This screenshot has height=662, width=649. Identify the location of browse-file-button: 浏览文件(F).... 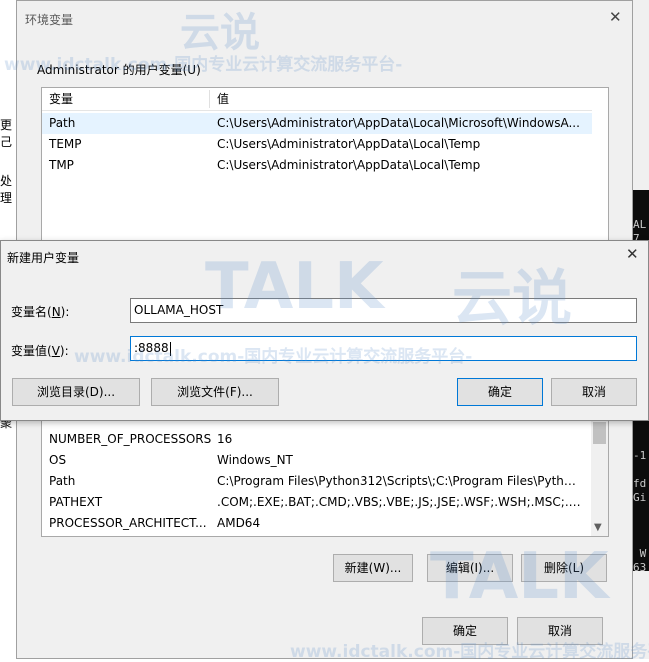
(215, 392).